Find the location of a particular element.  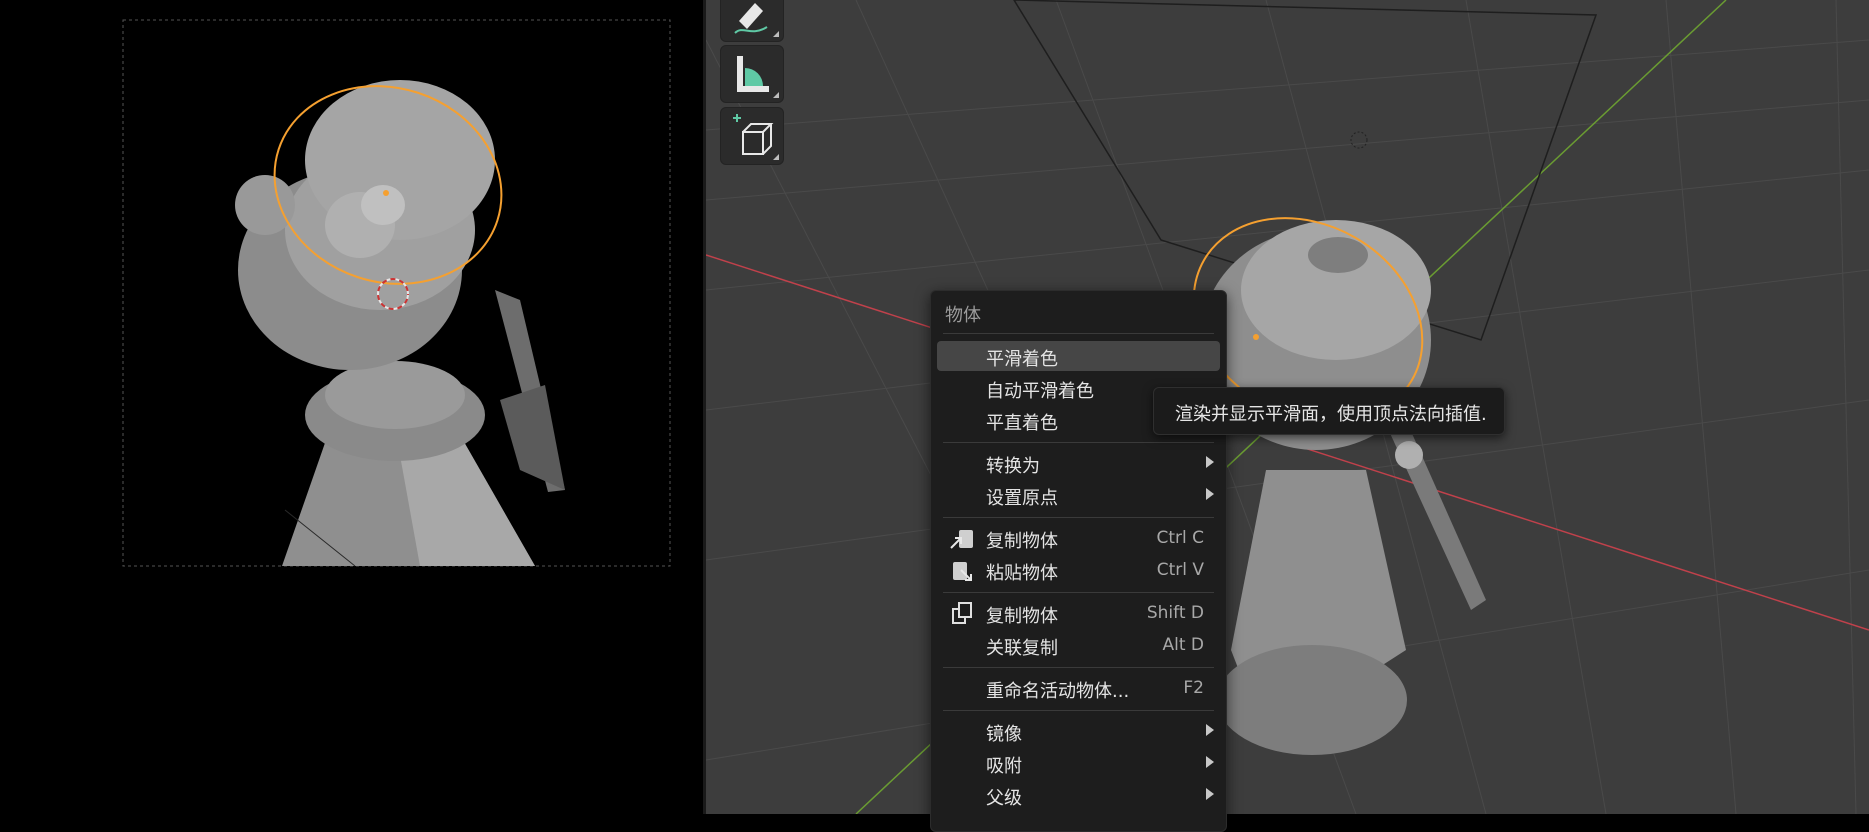

menu-item-convert-to: 转换为 is located at coordinates (1078, 463).